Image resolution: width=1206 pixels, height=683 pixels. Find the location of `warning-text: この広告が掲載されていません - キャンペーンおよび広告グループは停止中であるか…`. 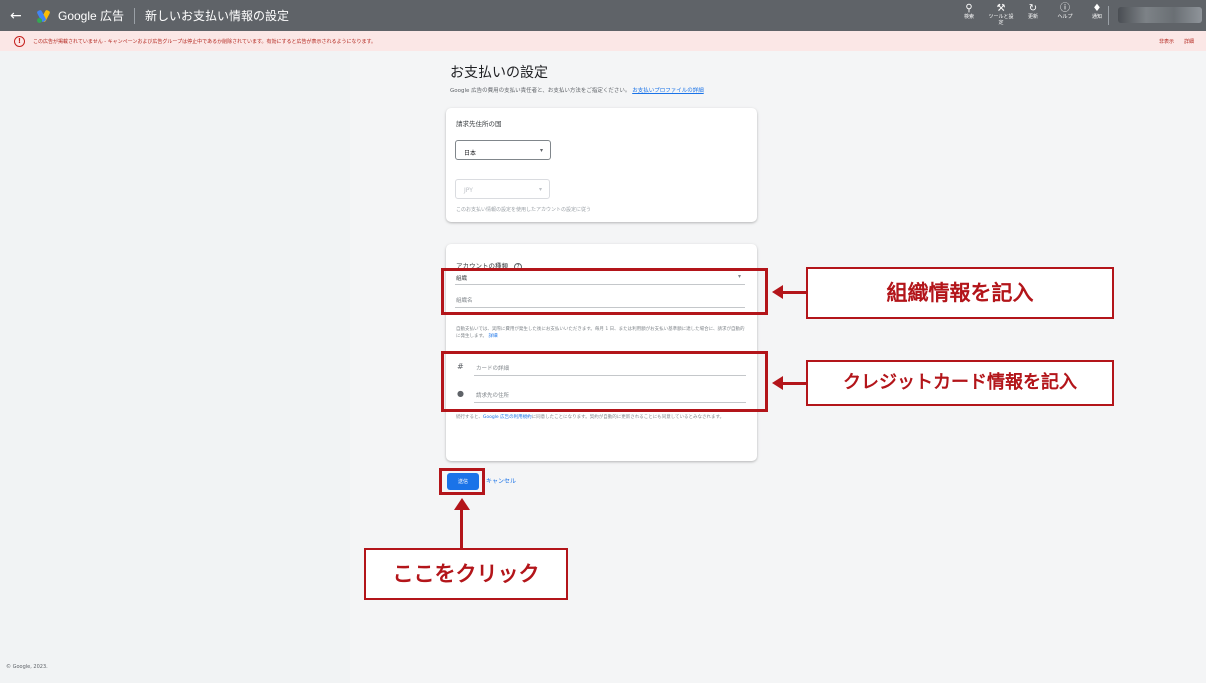

warning-text: この広告が掲載されていません - キャンペーンおよび広告グループは停止中であるか… is located at coordinates (204, 41).